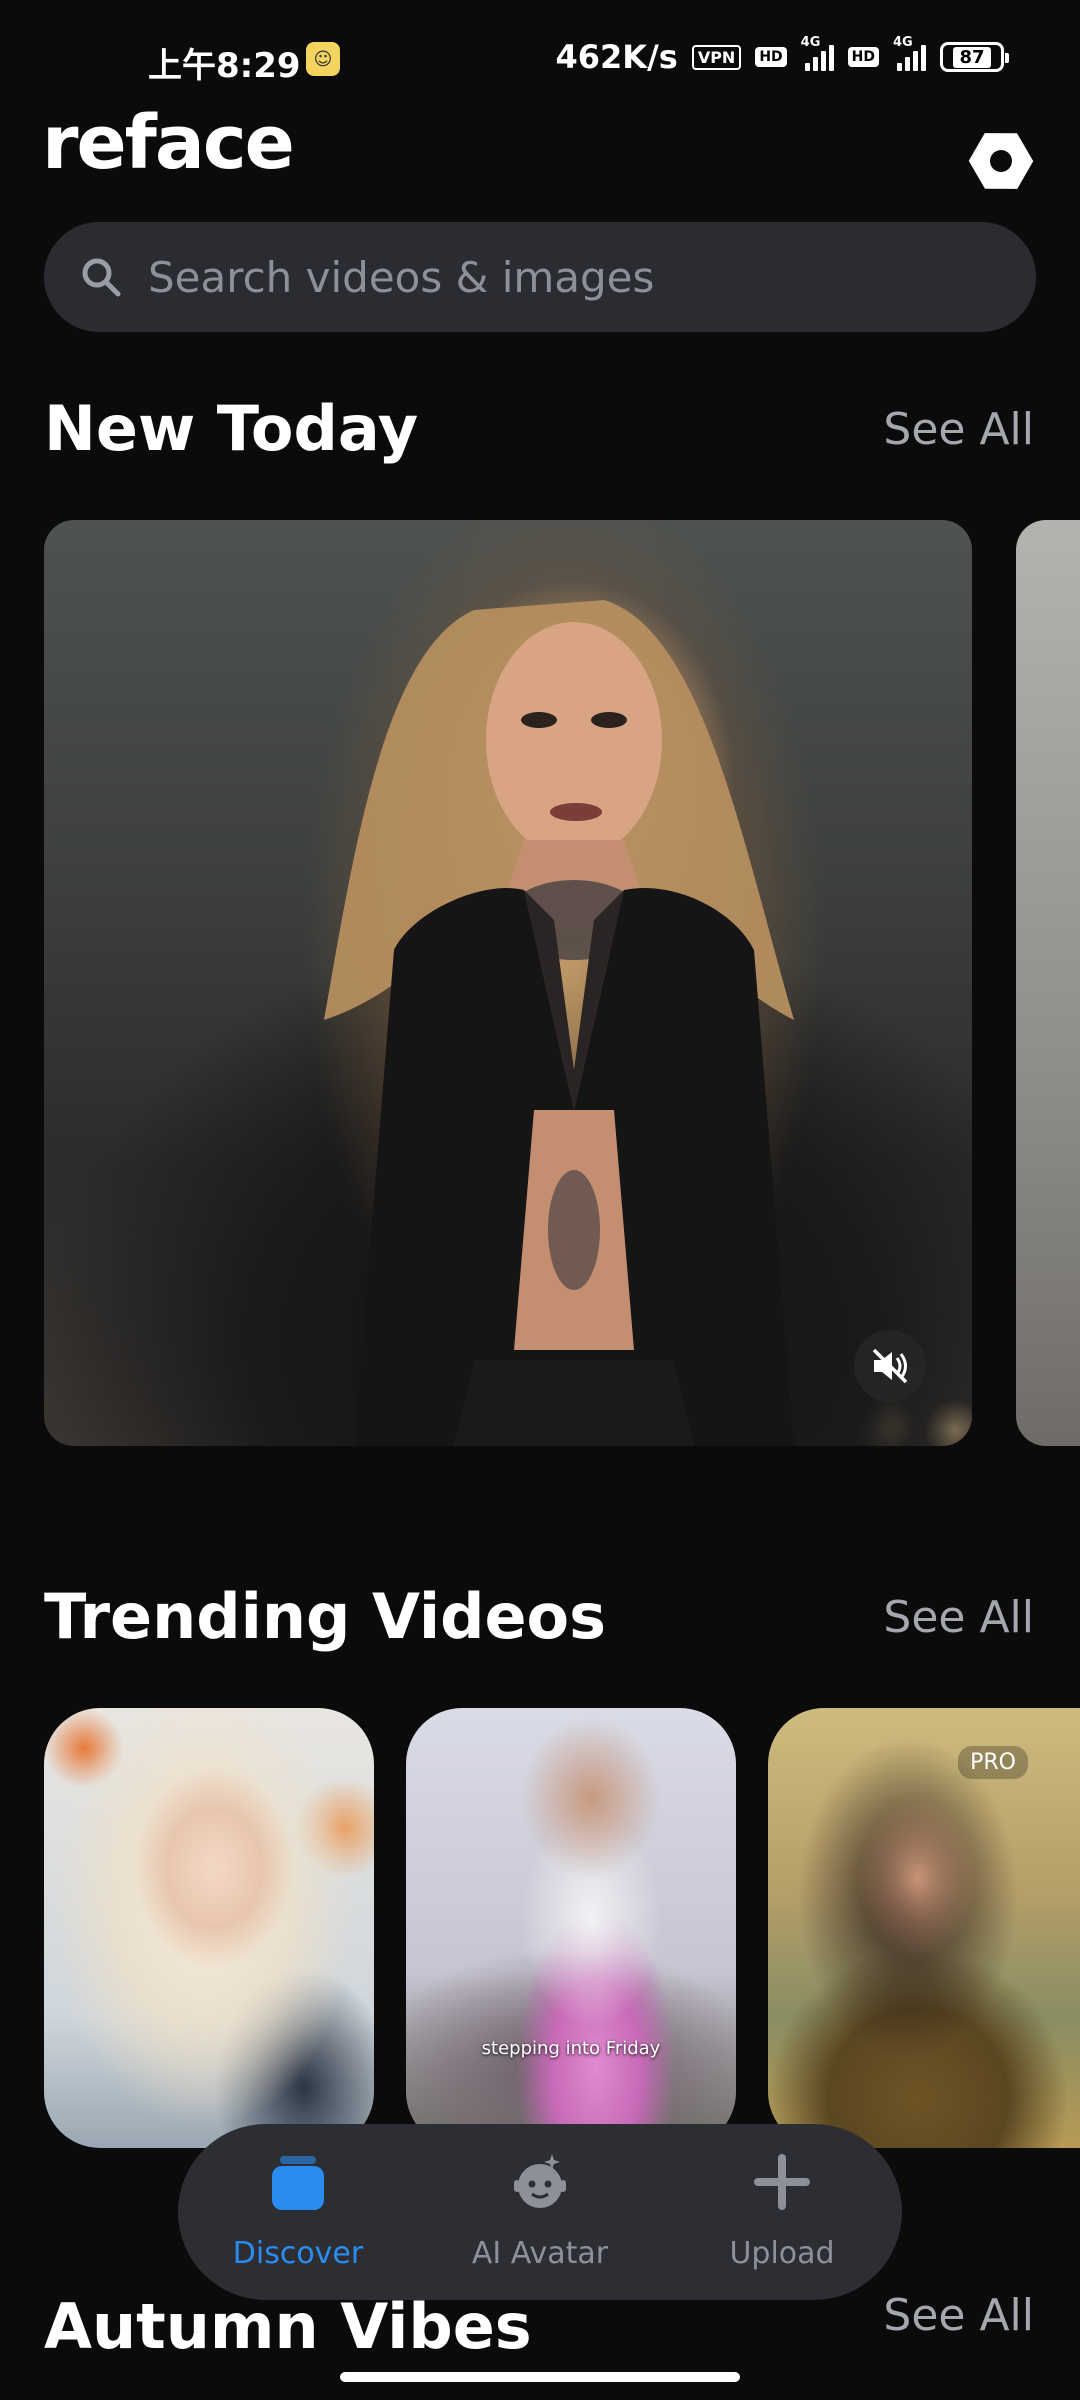 This screenshot has height=2400, width=1080. What do you see at coordinates (924, 1928) in the screenshot?
I see `trending-video-card: PRO` at bounding box center [924, 1928].